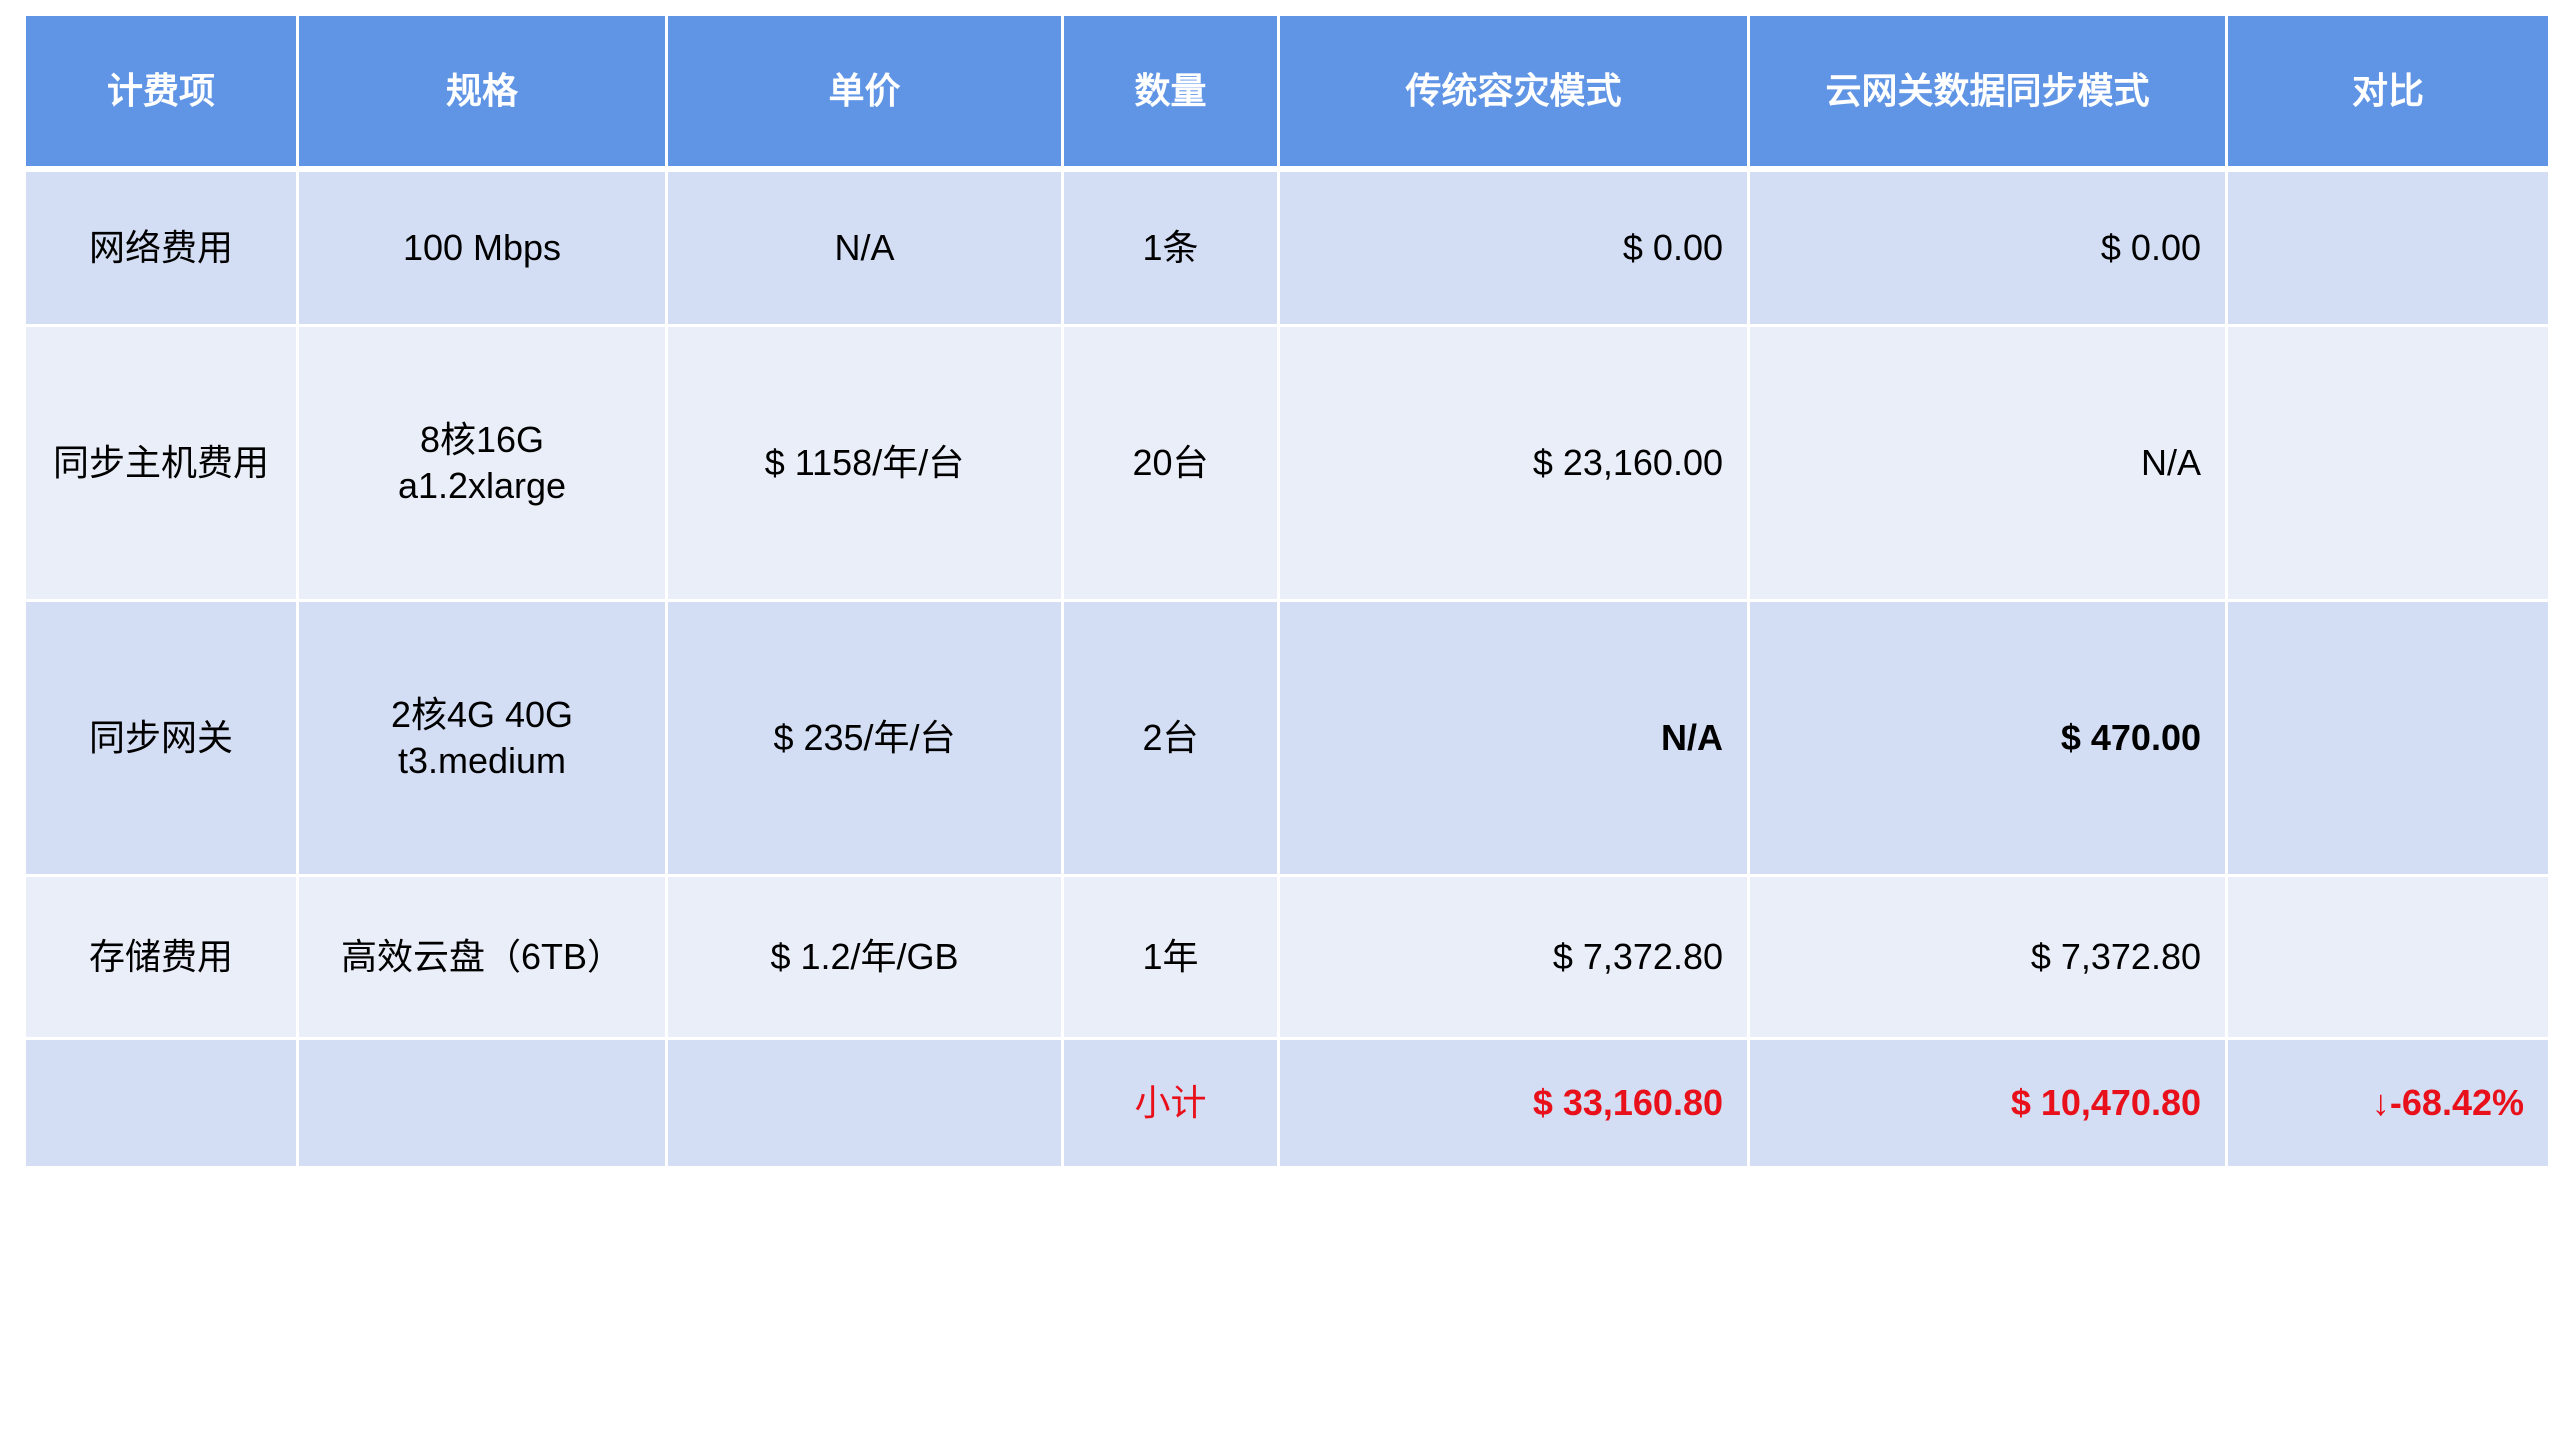 This screenshot has height=1440, width=2560. What do you see at coordinates (1987, 247) in the screenshot?
I see `cell-gateway: $ 0.00` at bounding box center [1987, 247].